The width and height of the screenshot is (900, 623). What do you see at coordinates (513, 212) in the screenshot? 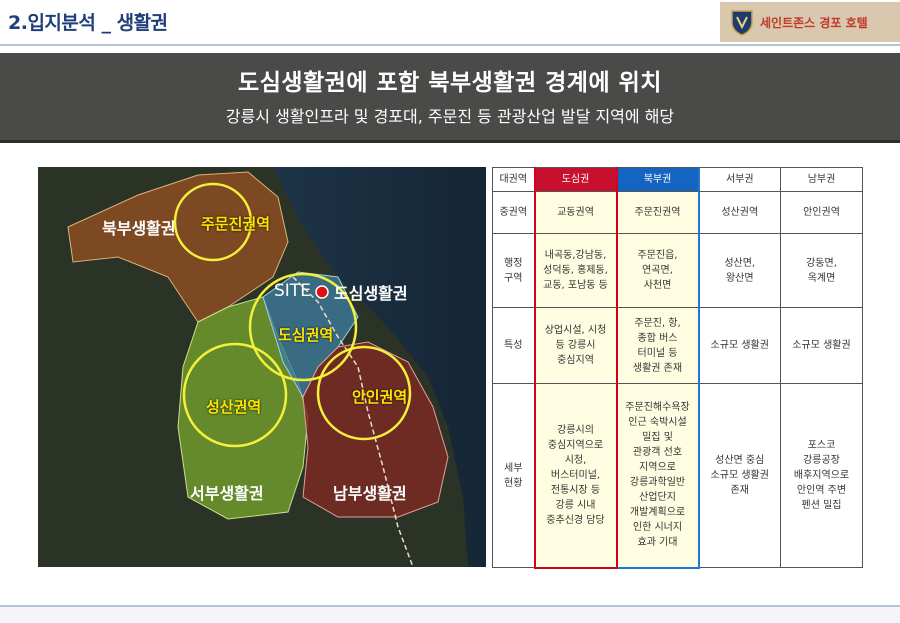
I see `row-label-mid: 중권역` at bounding box center [513, 212].